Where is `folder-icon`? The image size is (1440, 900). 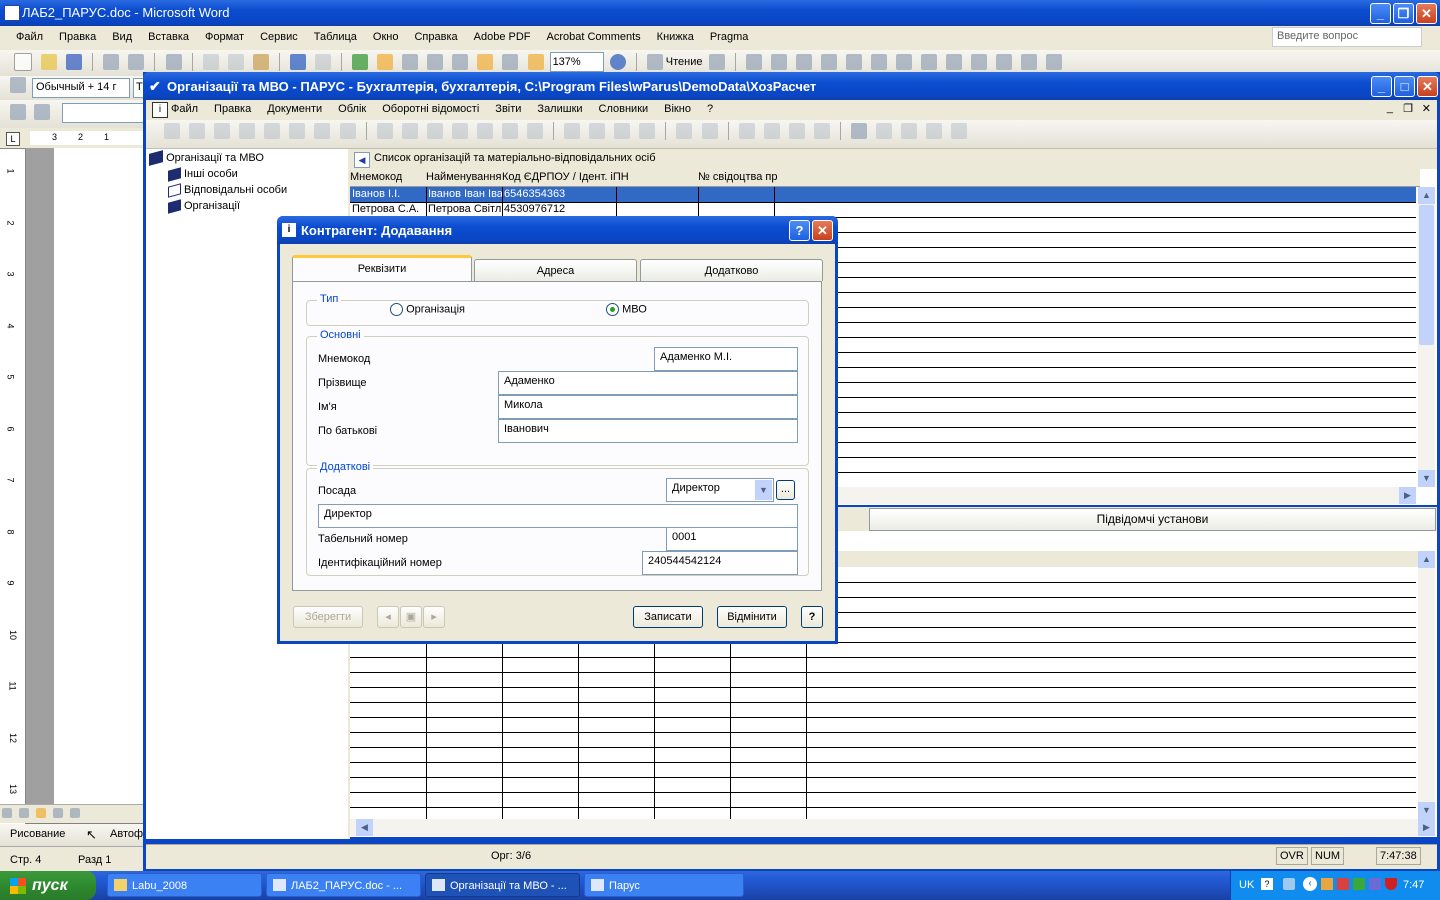
folder-icon is located at coordinates (909, 131).